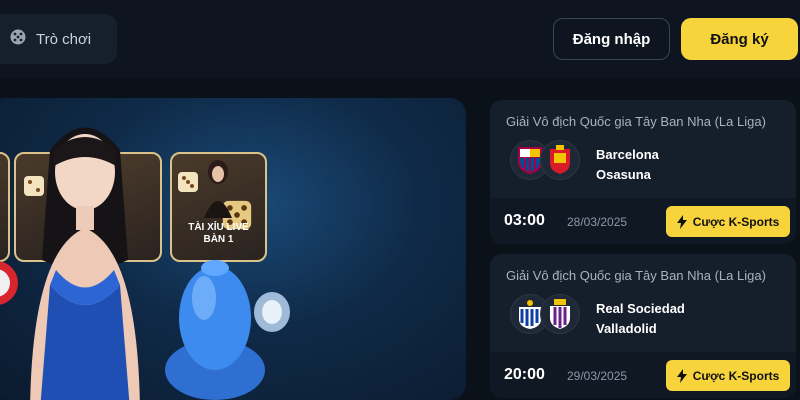 This screenshot has width=800, height=400. I want to click on dealer-image, so click(218, 189).